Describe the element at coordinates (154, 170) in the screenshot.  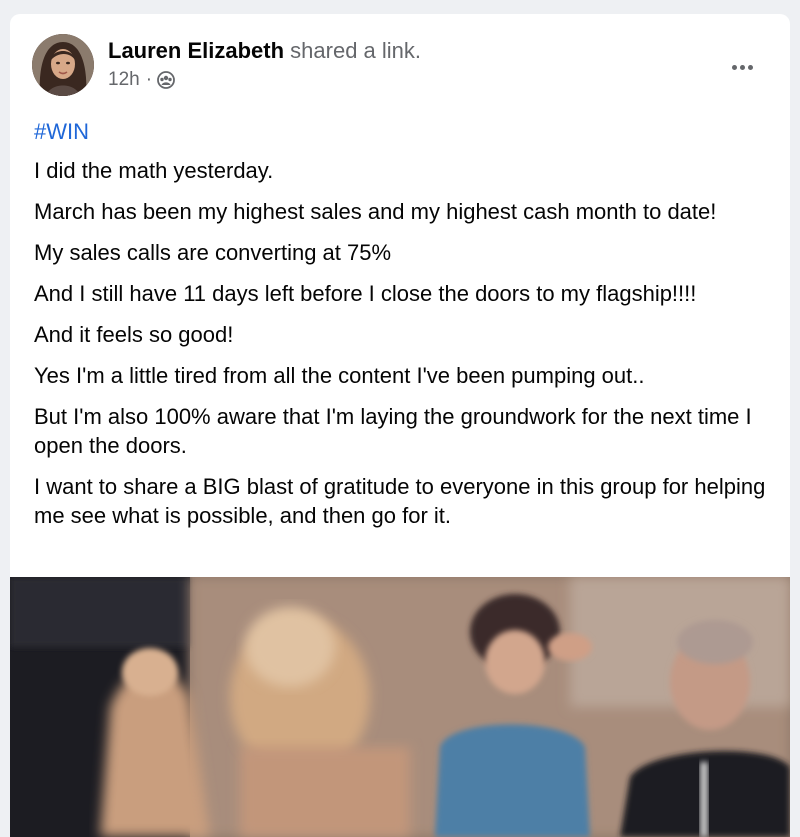
I see `post-paragraph: I did the math yesterday.` at that location.